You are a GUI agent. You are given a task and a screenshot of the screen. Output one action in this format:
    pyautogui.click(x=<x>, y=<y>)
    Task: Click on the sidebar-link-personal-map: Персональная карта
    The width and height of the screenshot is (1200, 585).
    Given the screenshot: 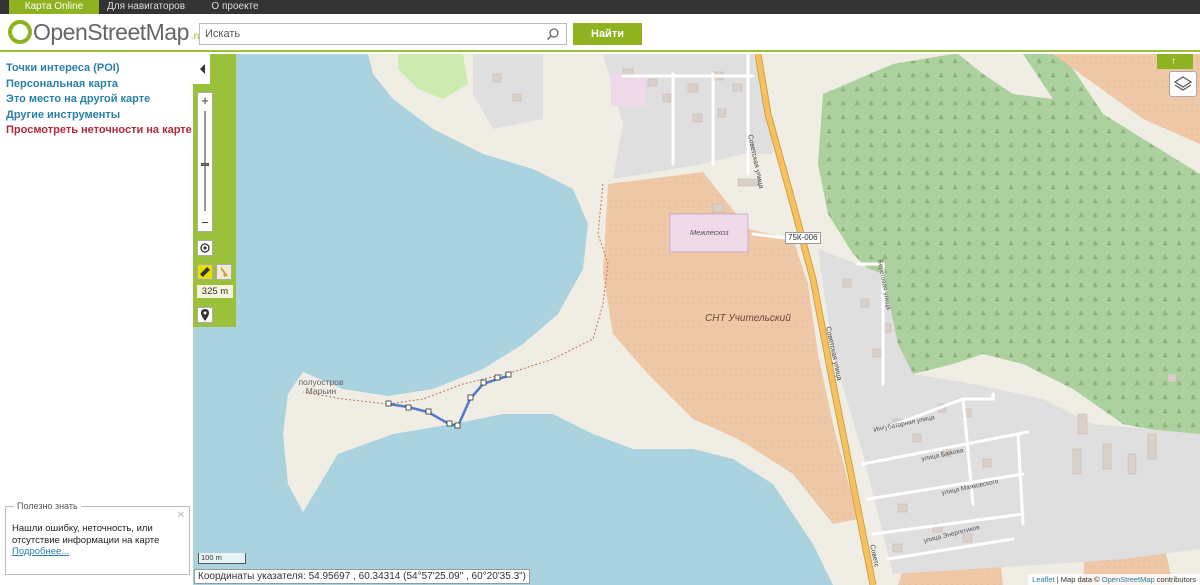 What is the action you would take?
    pyautogui.click(x=99, y=85)
    